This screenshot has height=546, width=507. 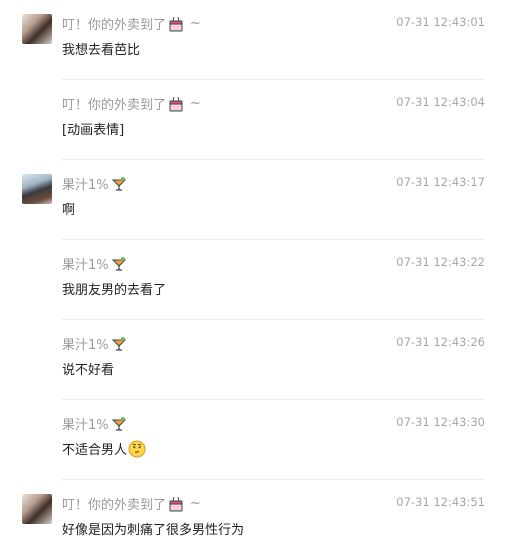 What do you see at coordinates (273, 103) in the screenshot?
I see `message-header: 叮！你的外卖到了 ~ 07-31 12:43:04` at bounding box center [273, 103].